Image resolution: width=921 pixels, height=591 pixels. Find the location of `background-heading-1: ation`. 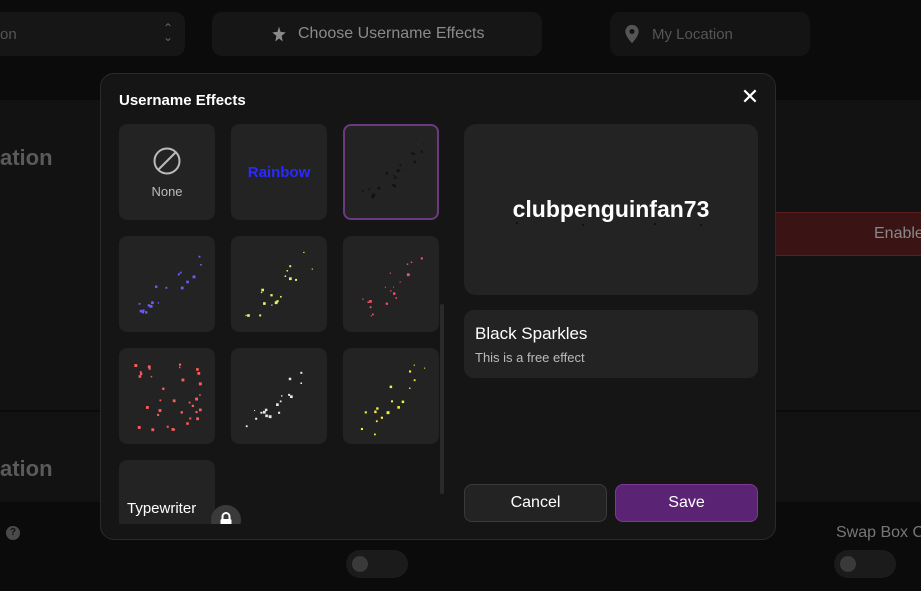

background-heading-1: ation is located at coordinates (26, 157).